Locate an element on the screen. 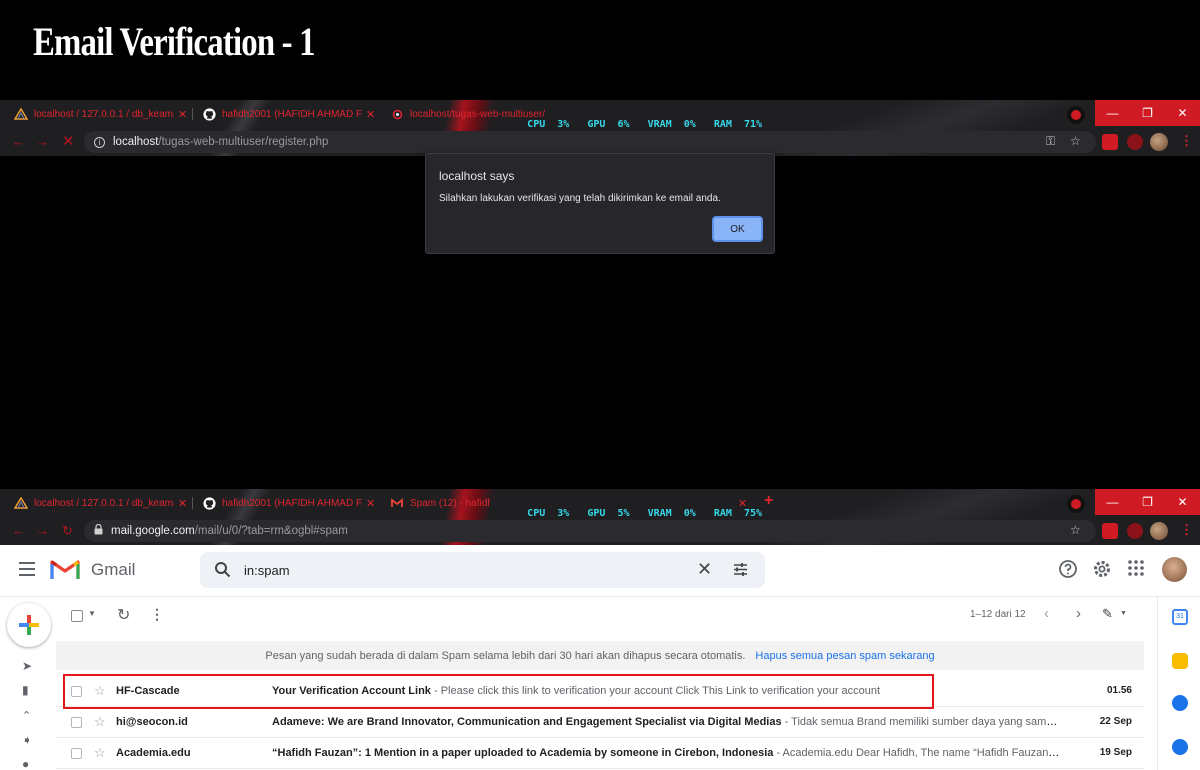  tab-gmail-spam: Spam (12) - hafidh is located at coordinates (440, 503).